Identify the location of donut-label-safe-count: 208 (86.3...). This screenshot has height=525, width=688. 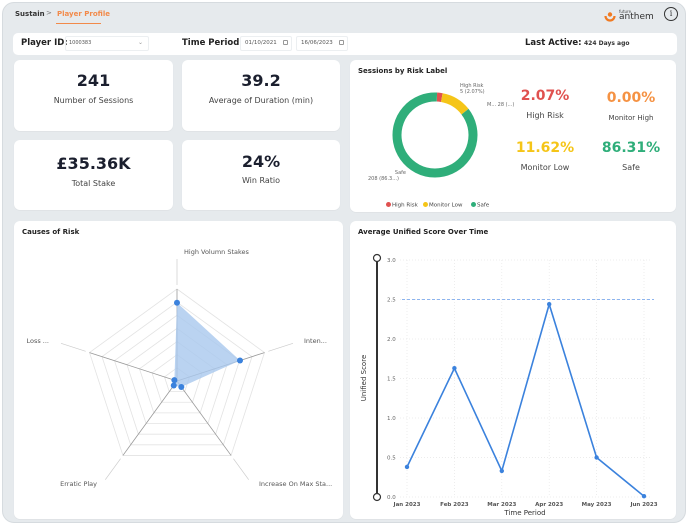
(383, 179).